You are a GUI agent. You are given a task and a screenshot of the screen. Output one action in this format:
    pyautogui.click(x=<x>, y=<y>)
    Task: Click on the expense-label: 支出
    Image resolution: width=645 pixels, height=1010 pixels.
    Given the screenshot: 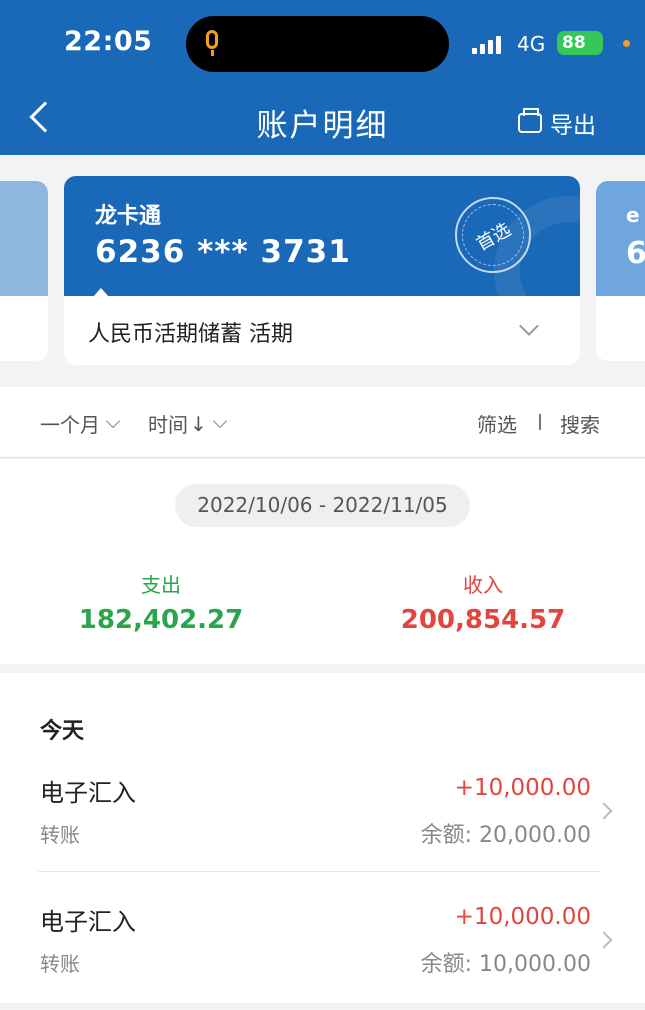 What is the action you would take?
    pyautogui.click(x=161, y=585)
    